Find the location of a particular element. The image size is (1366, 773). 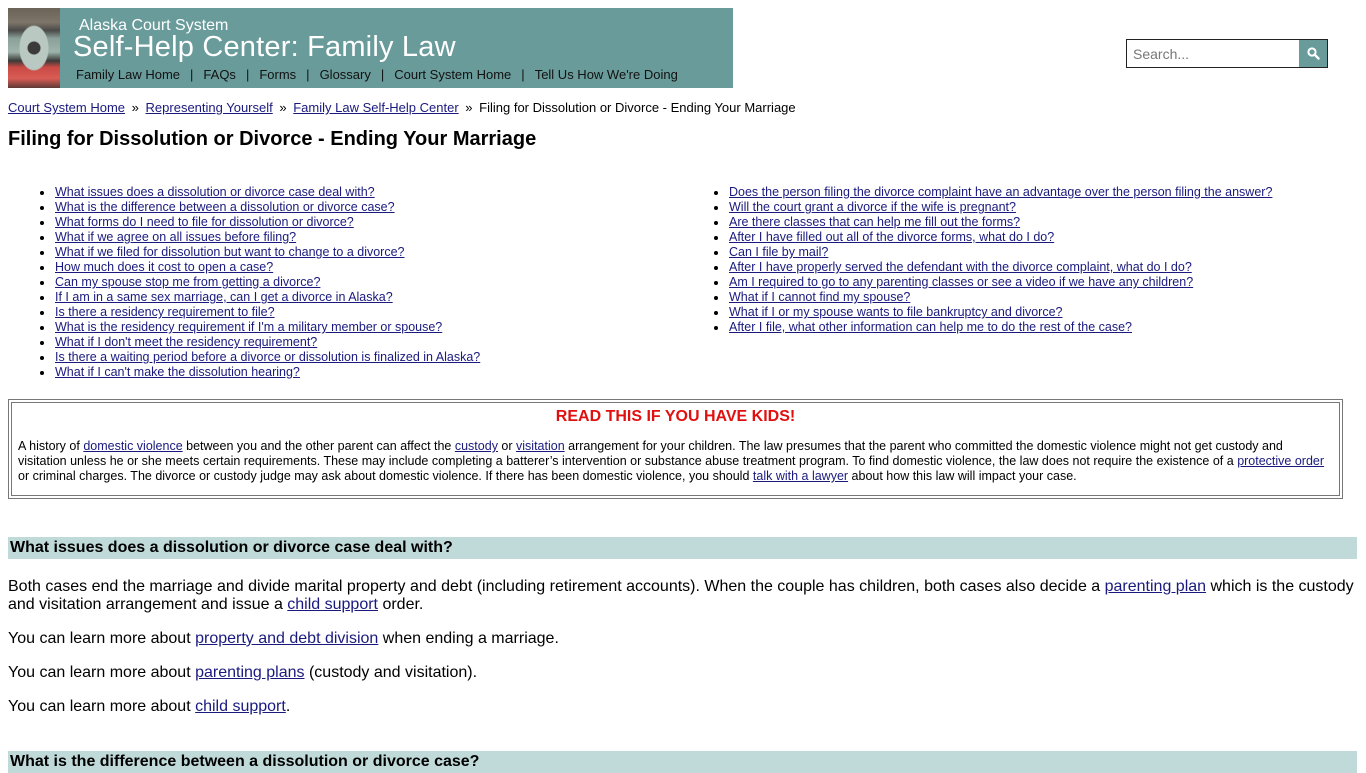

nav-forms: Forms is located at coordinates (277, 74).